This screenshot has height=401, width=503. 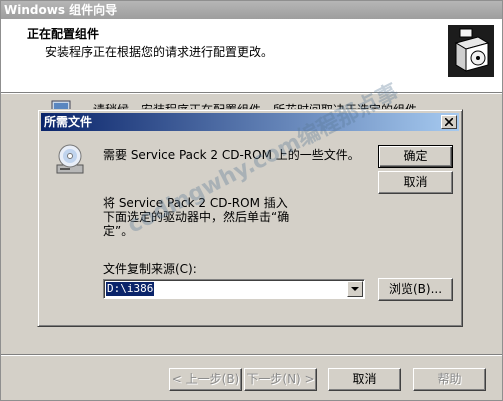 What do you see at coordinates (150, 269) in the screenshot?
I see `copy-source-label: 文件复制来源(C):` at bounding box center [150, 269].